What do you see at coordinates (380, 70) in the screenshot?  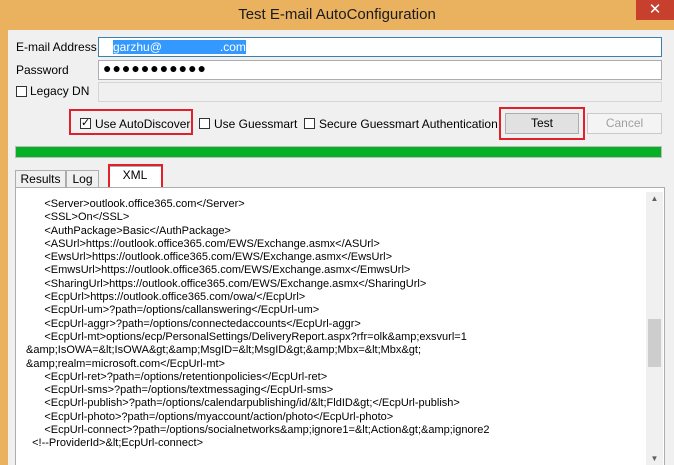 I see `password-field: ●●●●●●●●●●●` at bounding box center [380, 70].